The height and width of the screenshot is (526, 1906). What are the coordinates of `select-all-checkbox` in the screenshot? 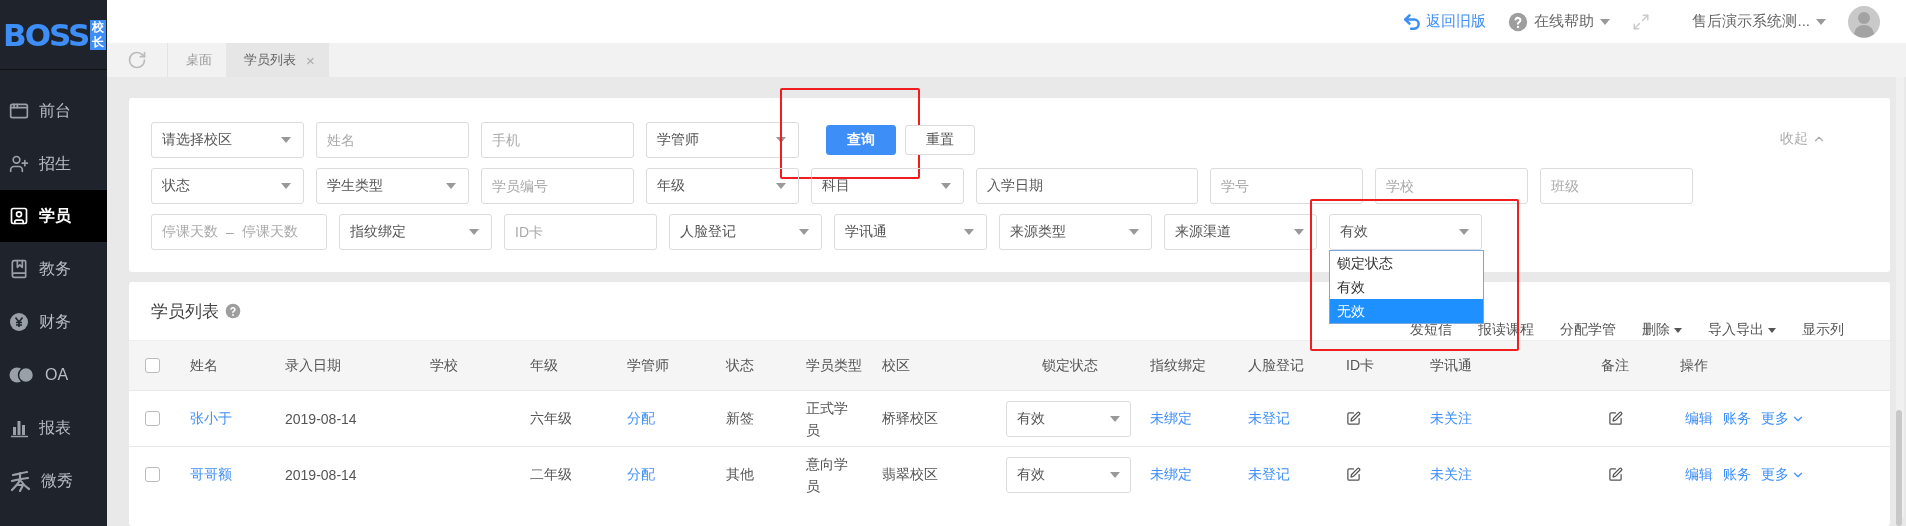 It's located at (152, 365).